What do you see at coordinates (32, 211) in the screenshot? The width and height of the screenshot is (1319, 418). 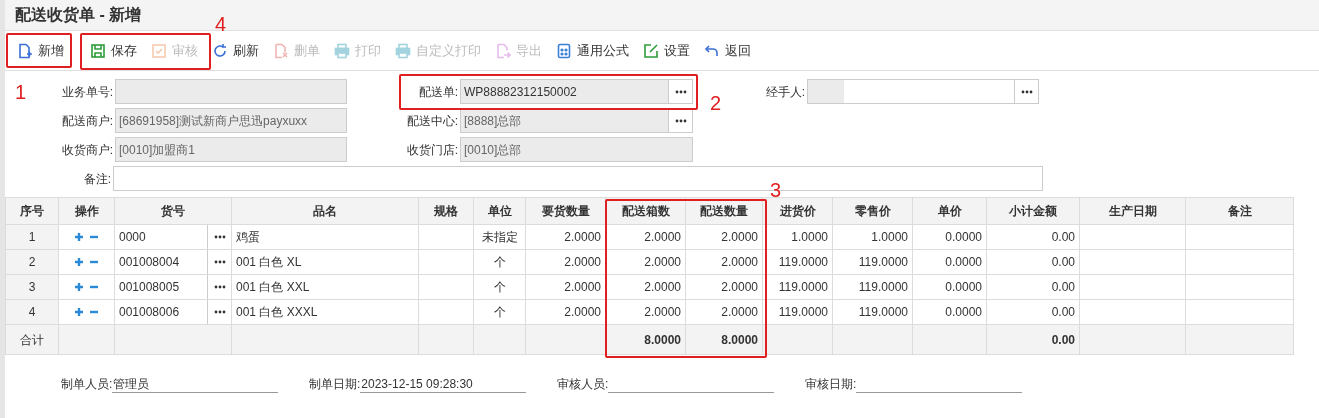 I see `column-header: 序号` at bounding box center [32, 211].